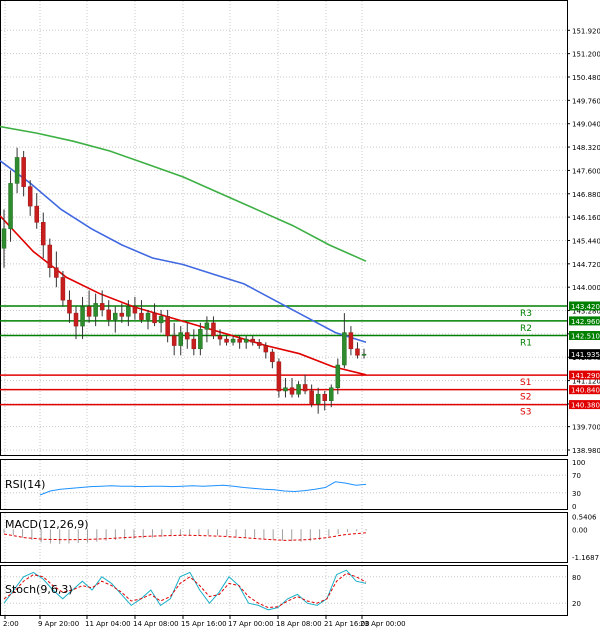 Image resolution: width=600 pixels, height=635 pixels. I want to click on panel-frame-stoch, so click(284, 590).